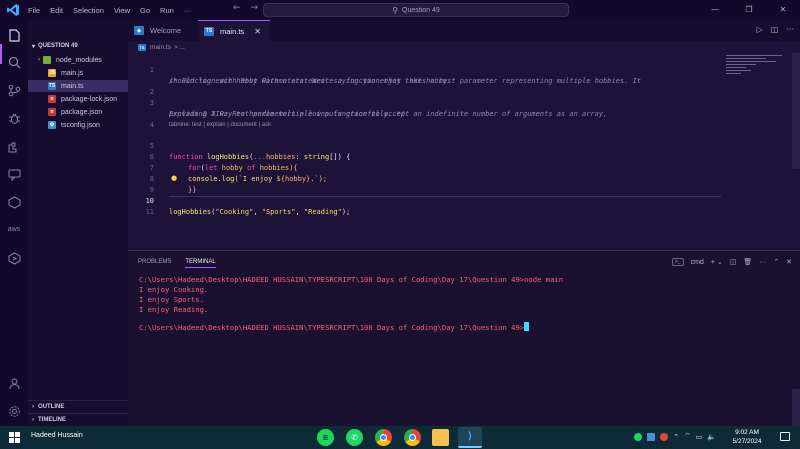 The width and height of the screenshot is (800, 449). What do you see at coordinates (82, 112) in the screenshot?
I see `sidebar-item-label: package.json` at bounding box center [82, 112].